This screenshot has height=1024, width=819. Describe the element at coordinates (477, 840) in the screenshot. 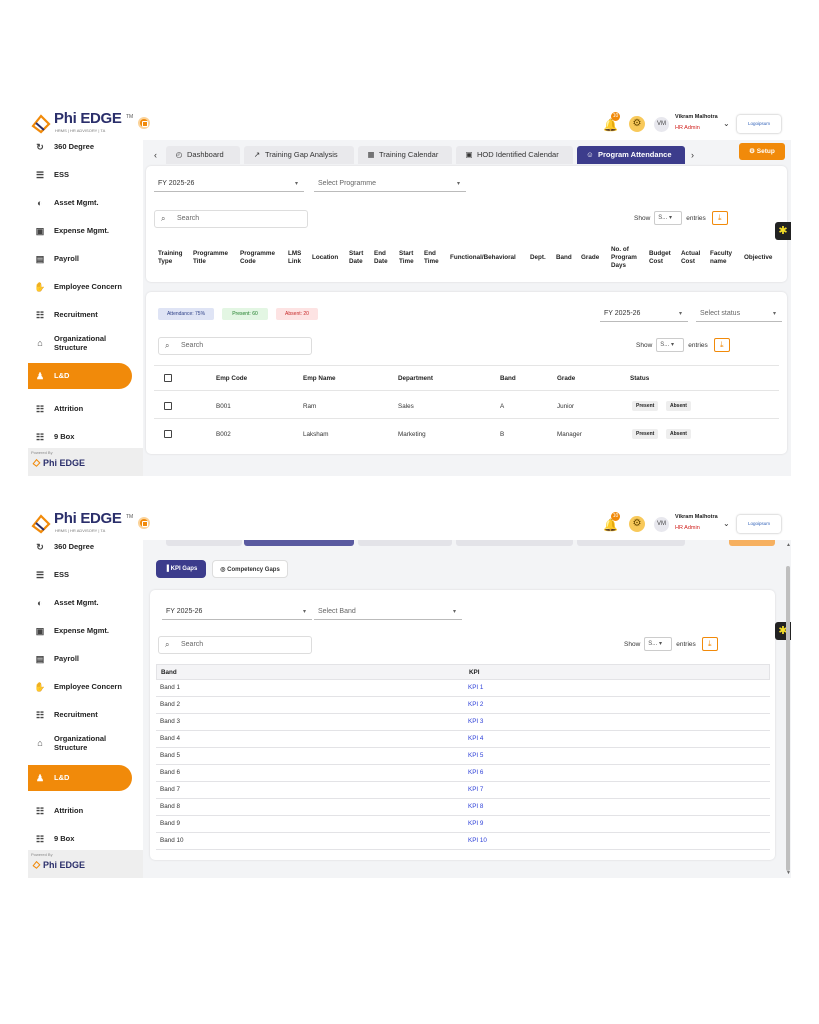

I see `kpi-link: KPI 10` at that location.